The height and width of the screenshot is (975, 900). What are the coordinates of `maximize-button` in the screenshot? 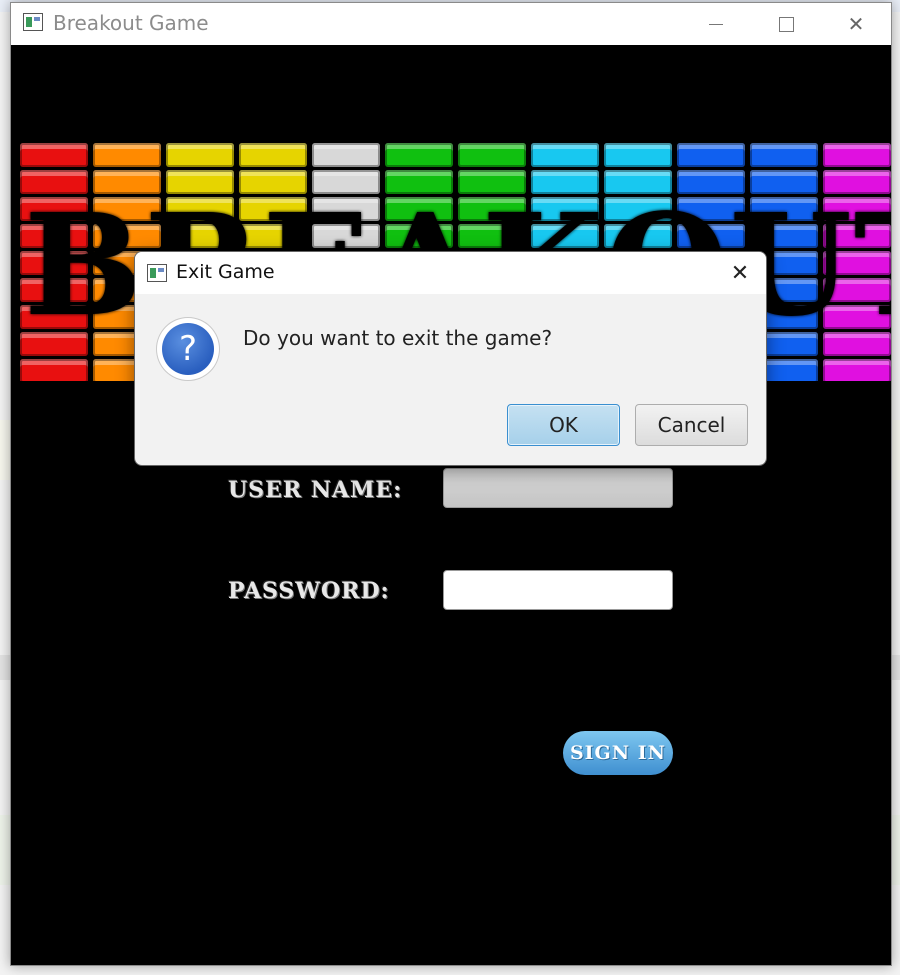 It's located at (786, 24).